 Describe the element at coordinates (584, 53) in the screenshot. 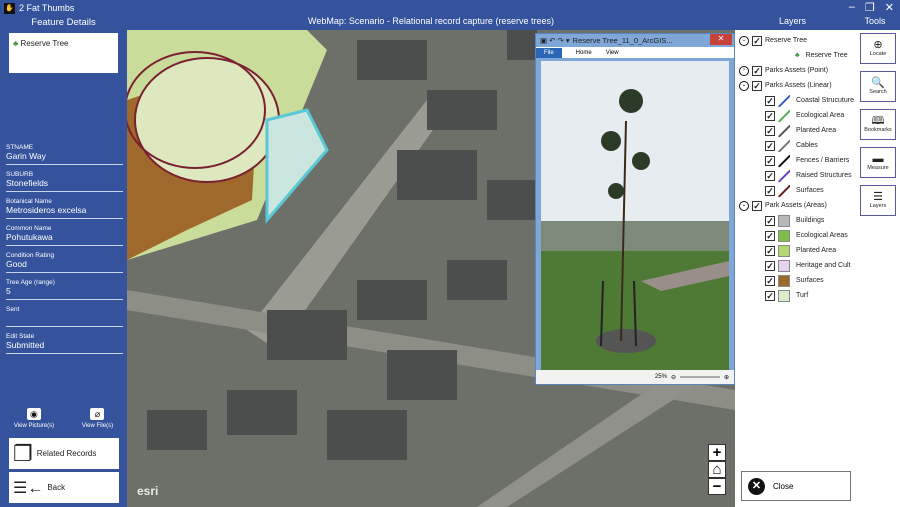

I see `tab-home: Home` at that location.